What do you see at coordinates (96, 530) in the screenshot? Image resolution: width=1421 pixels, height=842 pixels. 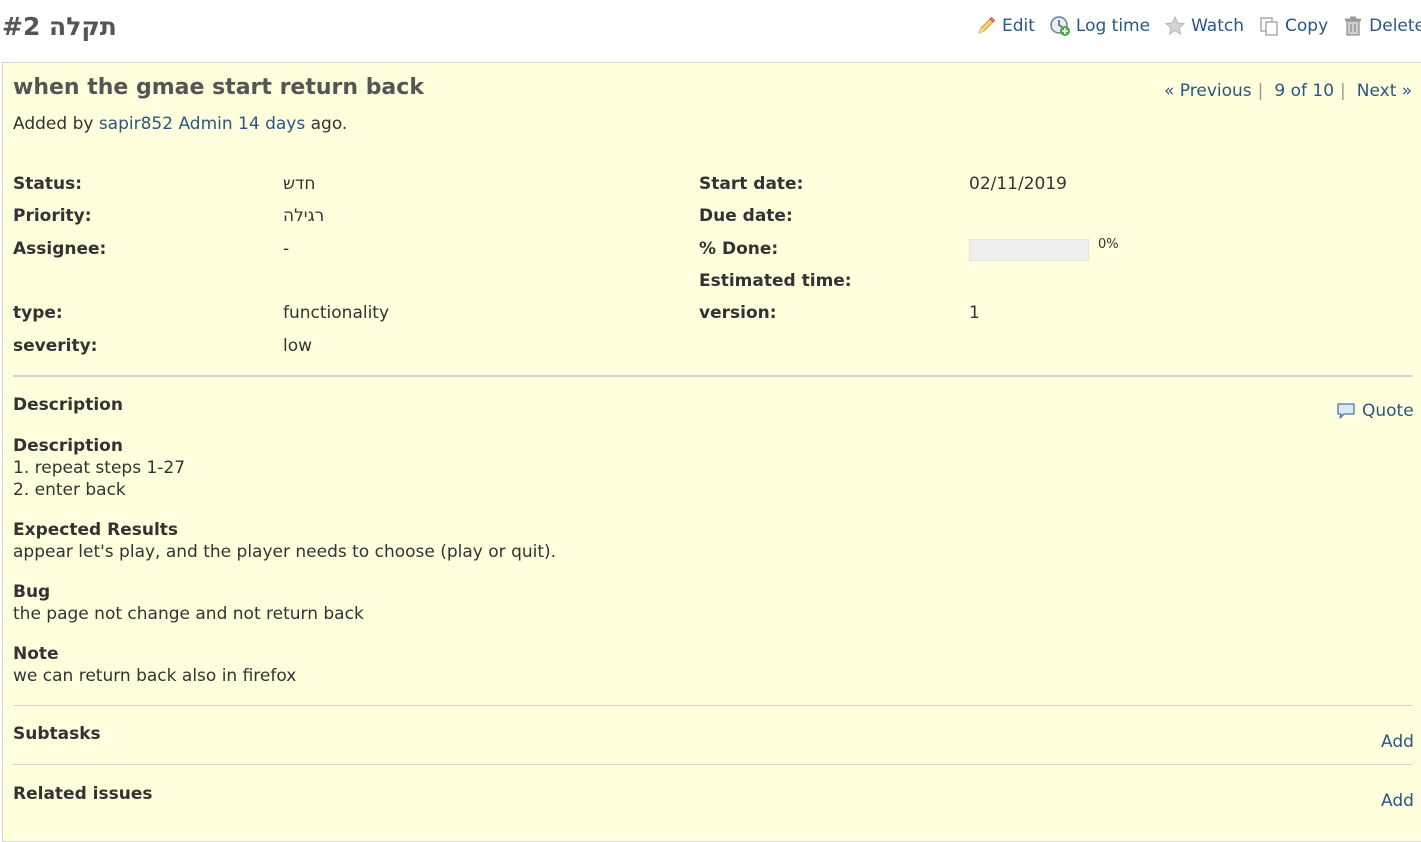 I see `block-heading: Expected Results` at bounding box center [96, 530].